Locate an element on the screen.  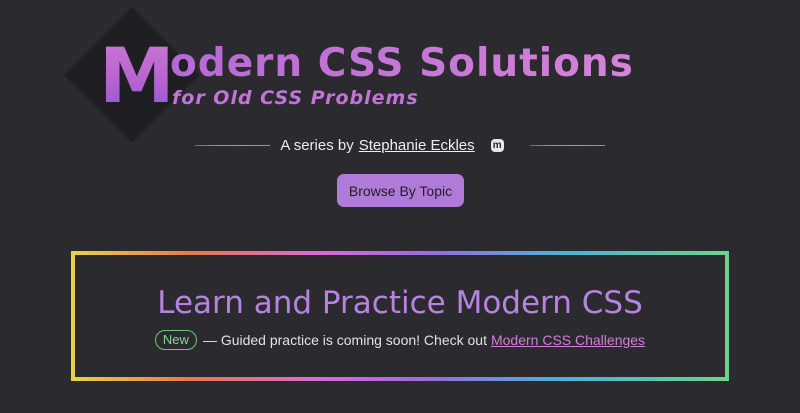
logo-title: odern CSS Solutions is located at coordinates (402, 64).